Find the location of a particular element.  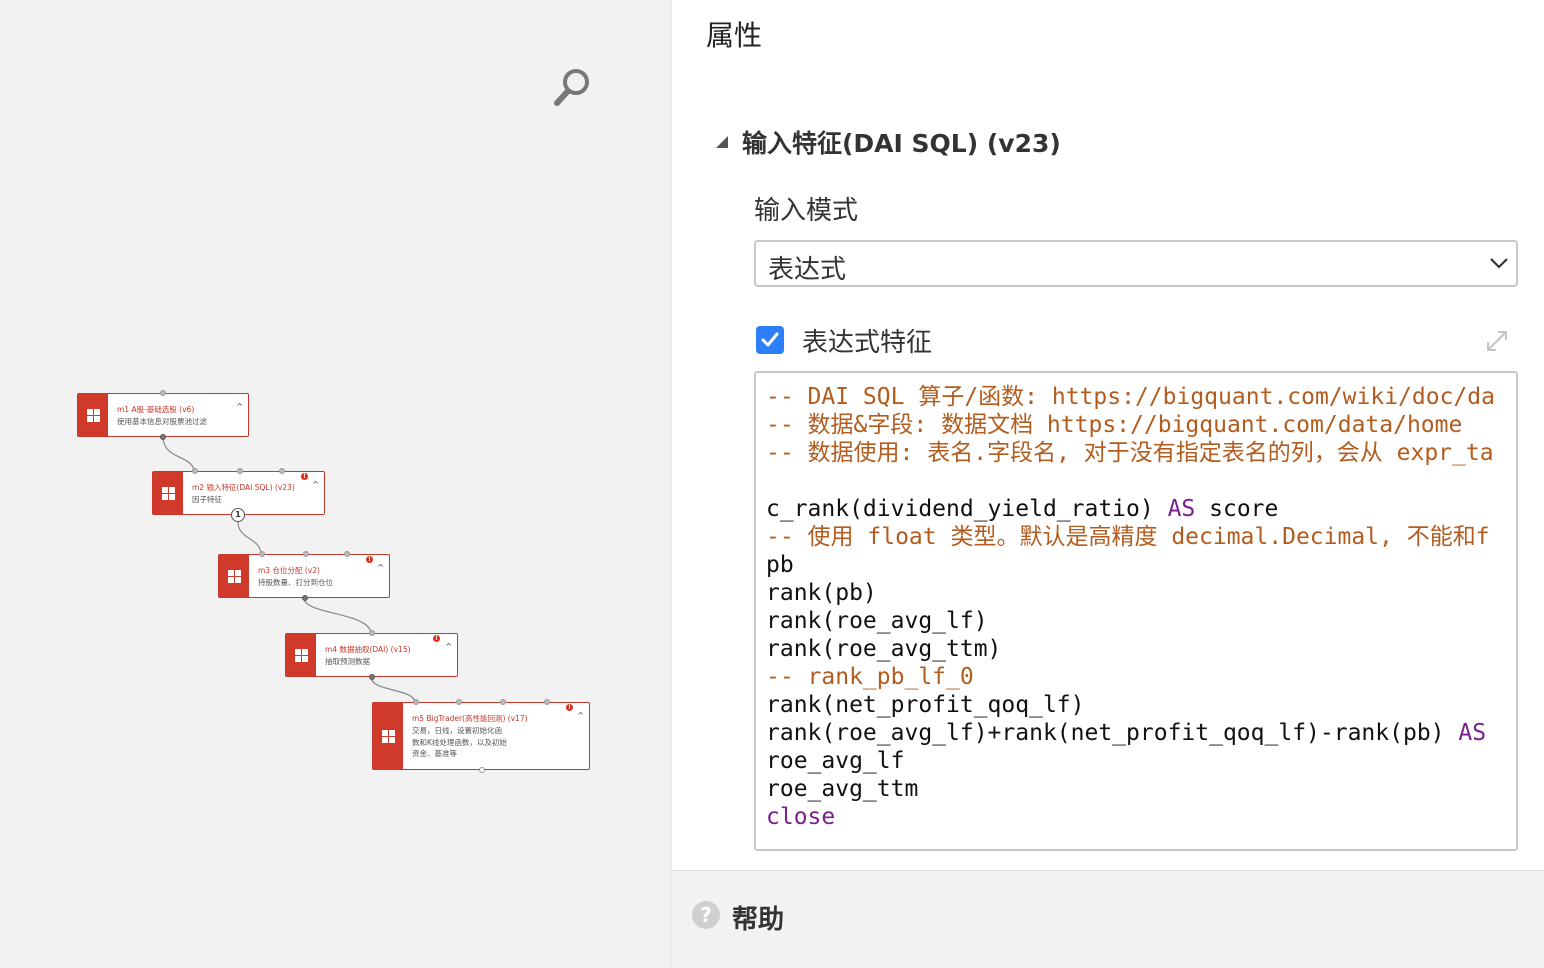

node-desc: 交易，日线，设置初始化函数和K线处理函数，以及初始资金、基准等 is located at coordinates (459, 742).